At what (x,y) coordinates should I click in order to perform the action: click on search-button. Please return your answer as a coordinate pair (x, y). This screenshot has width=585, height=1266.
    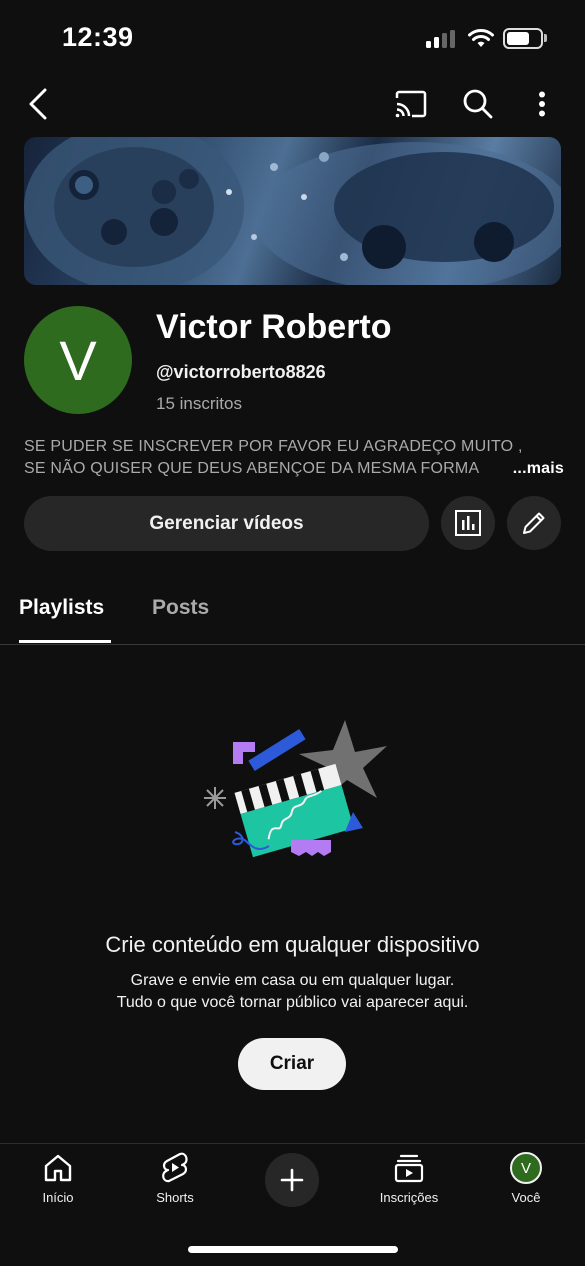
    Looking at the image, I should click on (478, 104).